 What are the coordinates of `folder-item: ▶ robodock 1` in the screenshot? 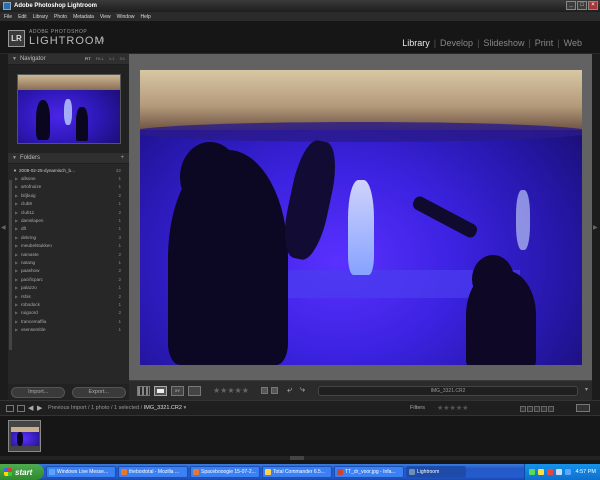 It's located at (68, 304).